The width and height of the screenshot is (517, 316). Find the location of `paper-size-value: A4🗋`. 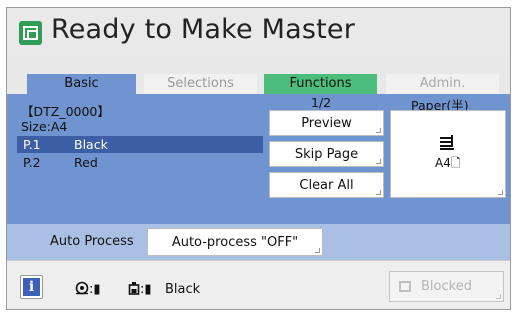

paper-size-value: A4🗋 is located at coordinates (448, 164).